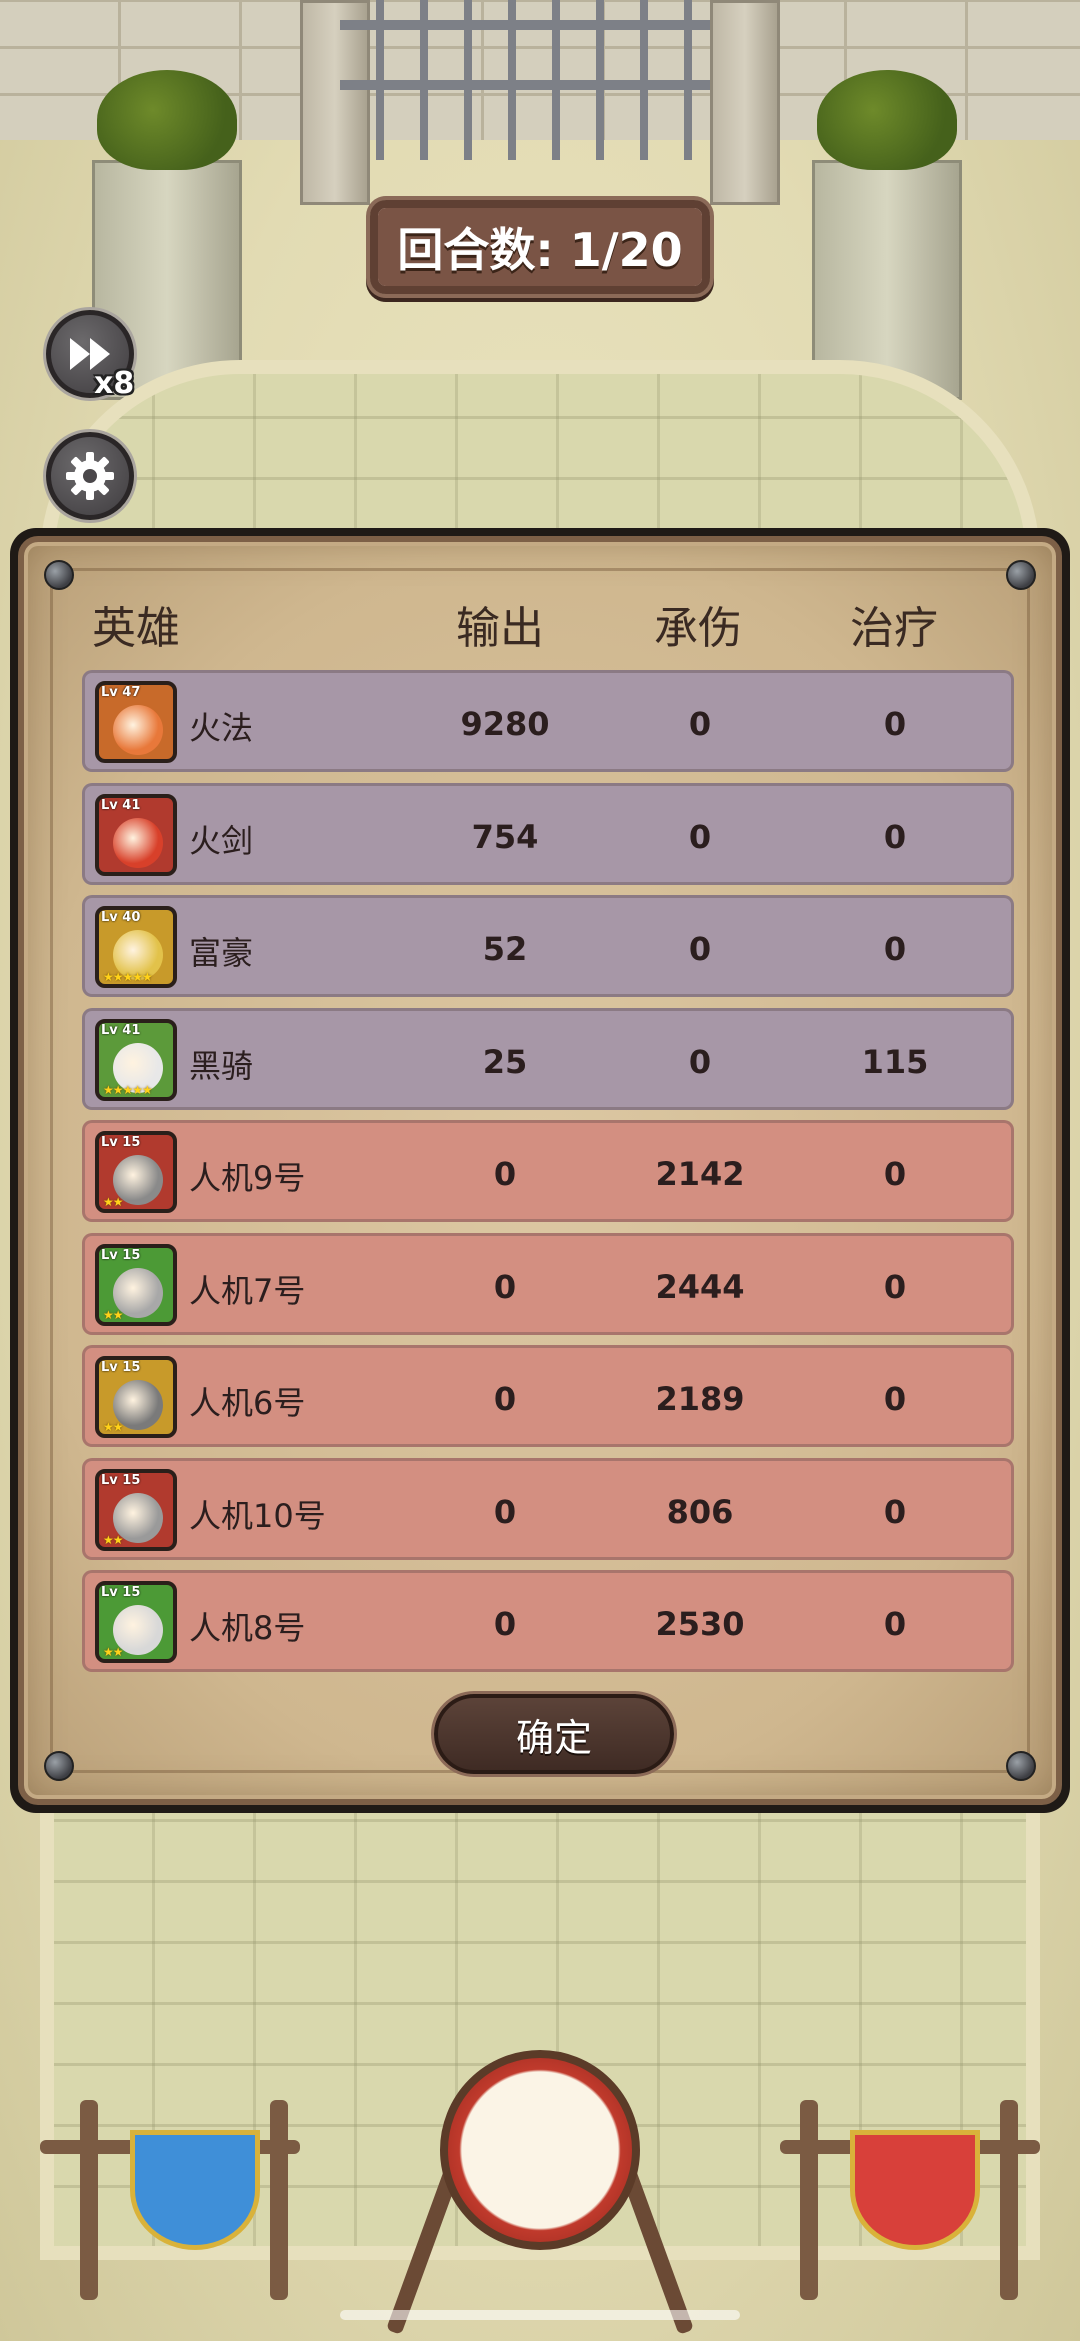  What do you see at coordinates (247, 1178) in the screenshot?
I see `hero-name: 人机9号` at bounding box center [247, 1178].